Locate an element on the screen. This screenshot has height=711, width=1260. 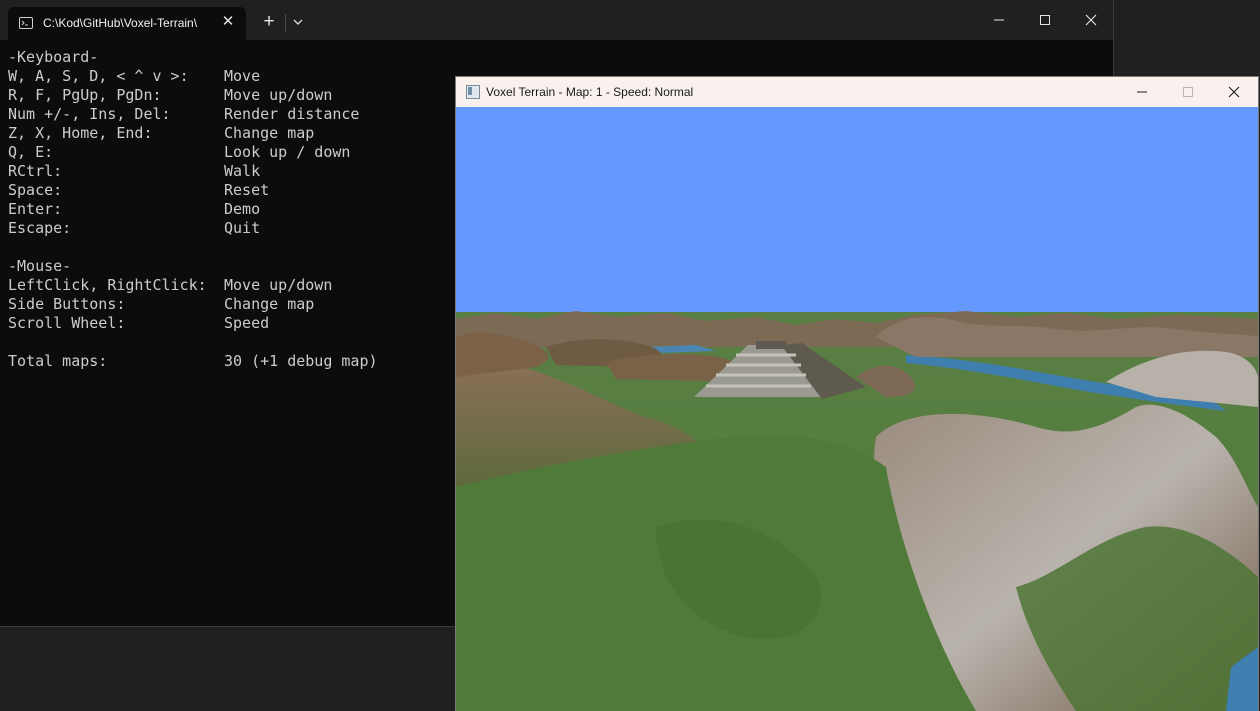
line-value: Demo is located at coordinates (242, 209).